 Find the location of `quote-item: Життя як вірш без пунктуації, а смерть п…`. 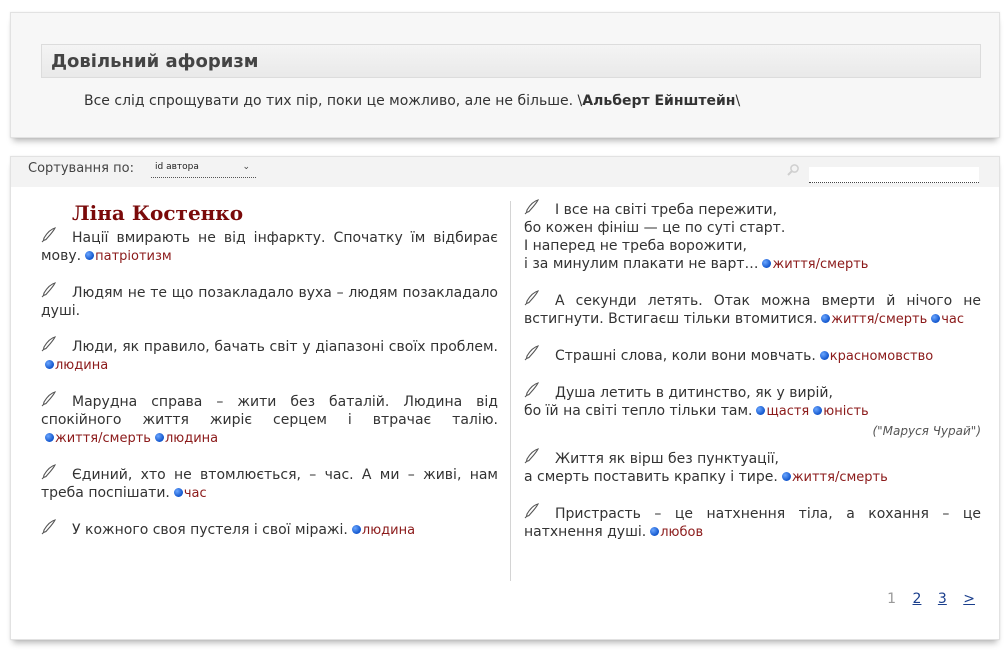

quote-item: Життя як вірш без пунктуації, а смерть п… is located at coordinates (752, 467).